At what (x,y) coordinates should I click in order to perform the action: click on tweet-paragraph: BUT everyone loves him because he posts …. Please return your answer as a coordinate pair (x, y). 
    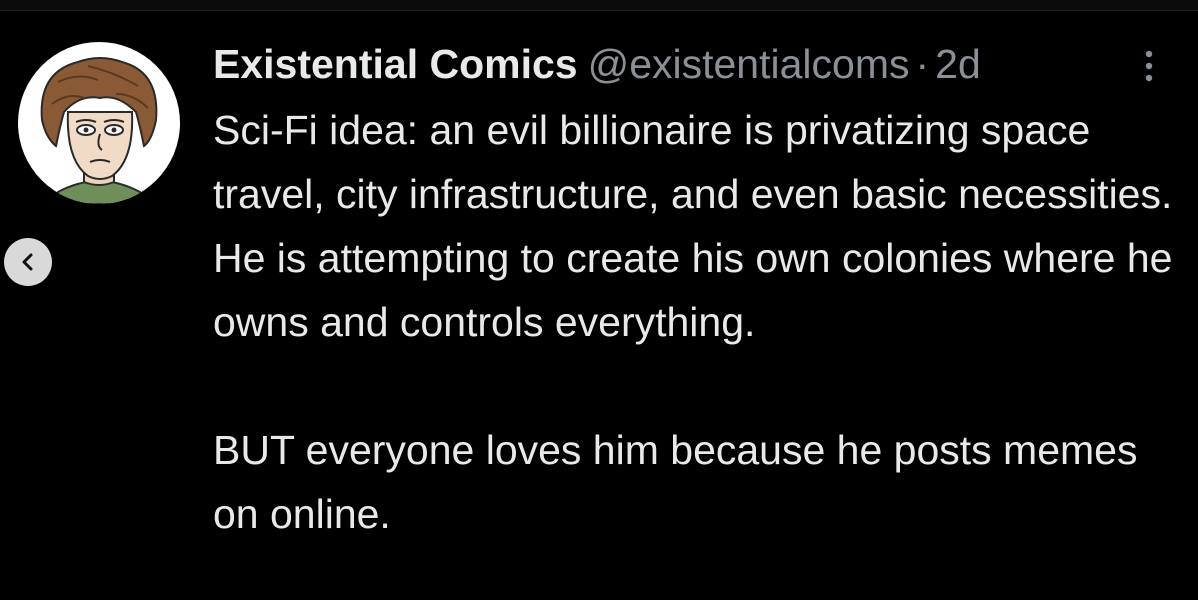
    Looking at the image, I should click on (675, 482).